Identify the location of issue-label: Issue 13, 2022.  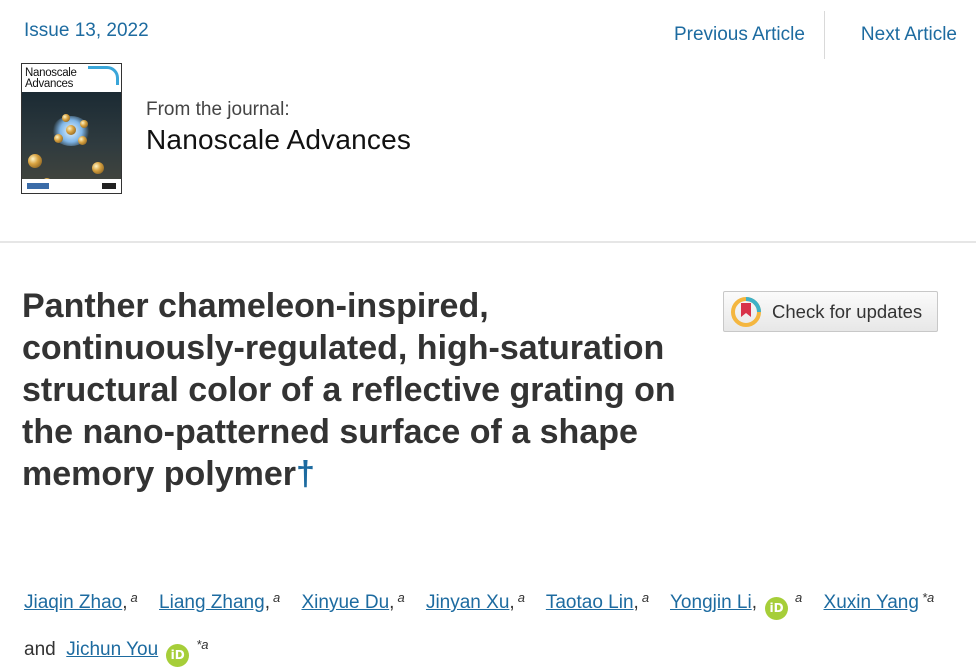
(86, 30).